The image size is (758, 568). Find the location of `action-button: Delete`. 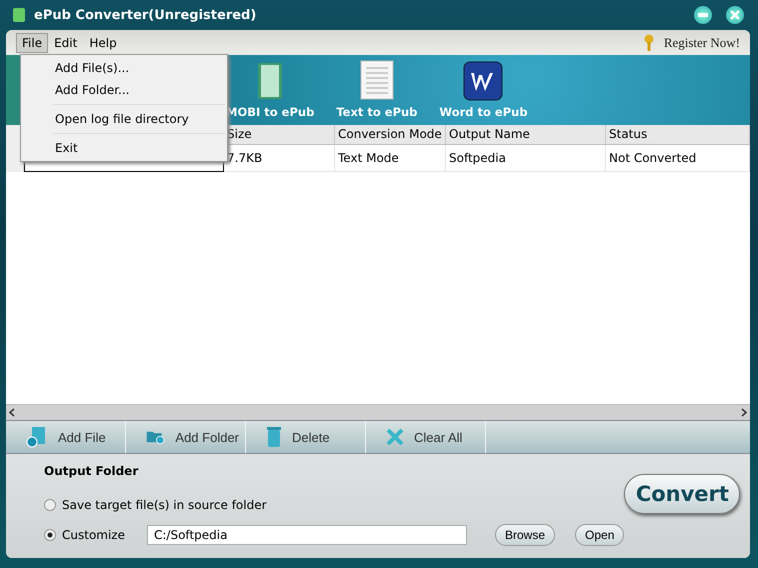

action-button: Delete is located at coordinates (306, 437).